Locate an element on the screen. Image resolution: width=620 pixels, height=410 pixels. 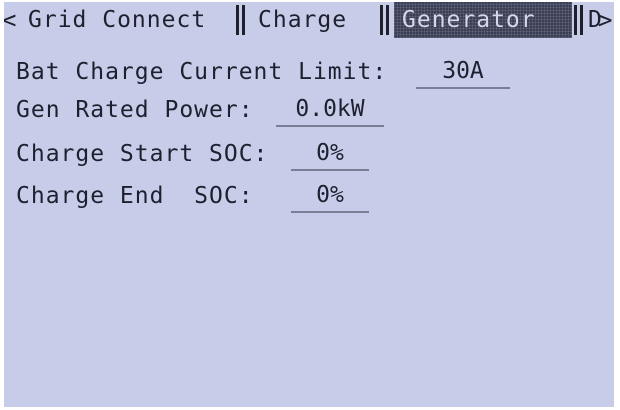
charge-end-soc-label: Charge End SOC: is located at coordinates (135, 196).